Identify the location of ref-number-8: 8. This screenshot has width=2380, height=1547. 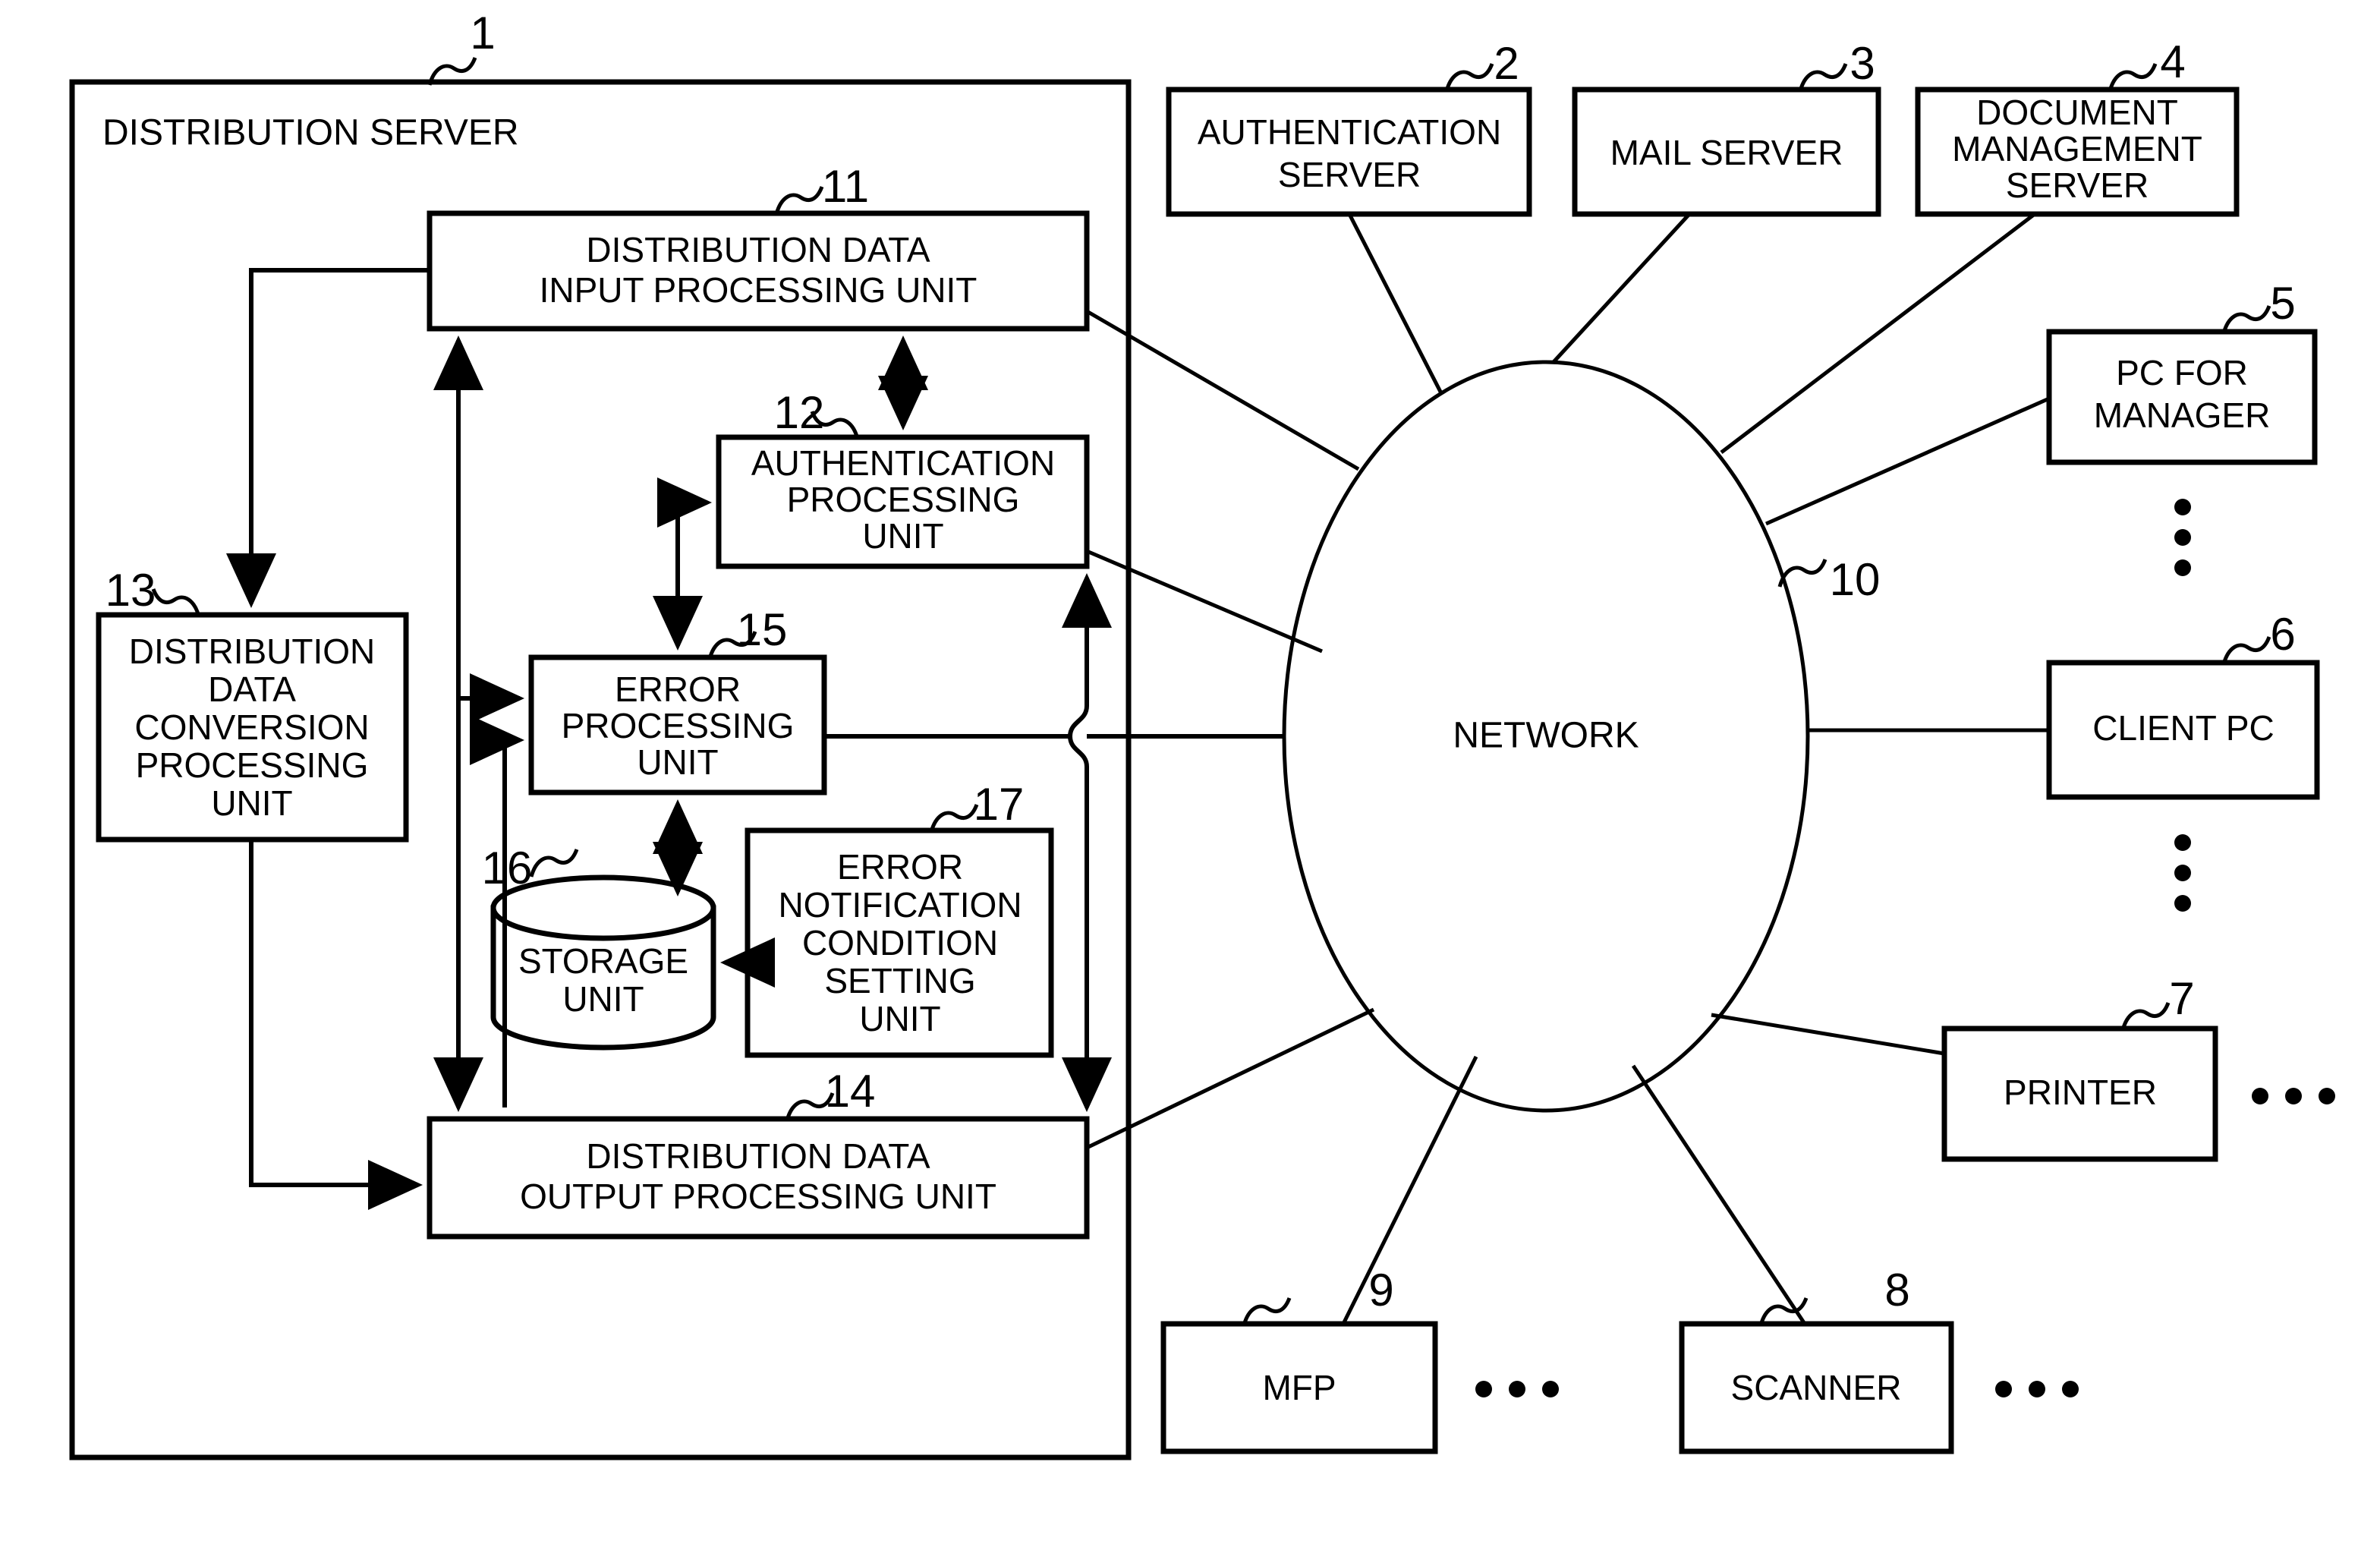
(1896, 1290).